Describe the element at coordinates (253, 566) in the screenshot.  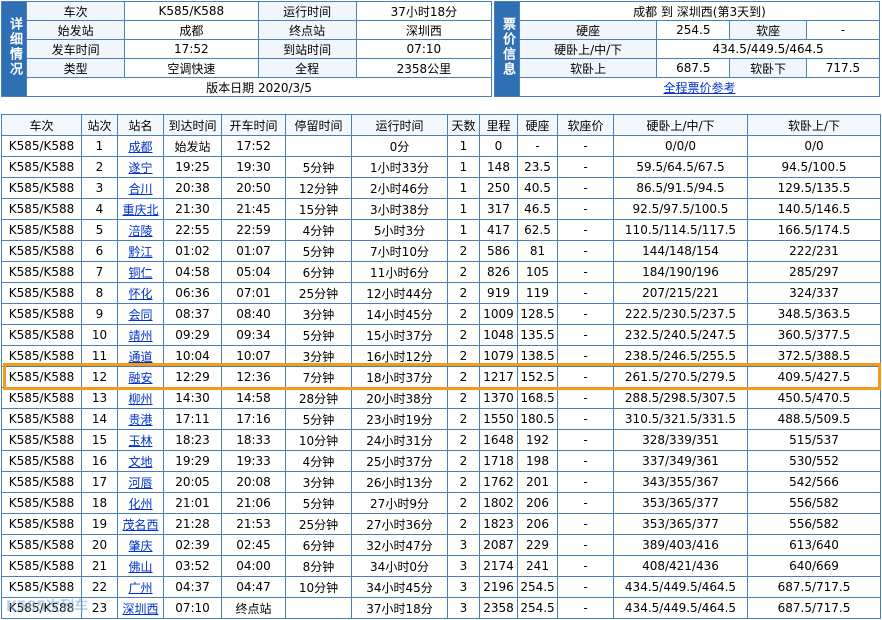
I see `table-cell: 04:00` at that location.